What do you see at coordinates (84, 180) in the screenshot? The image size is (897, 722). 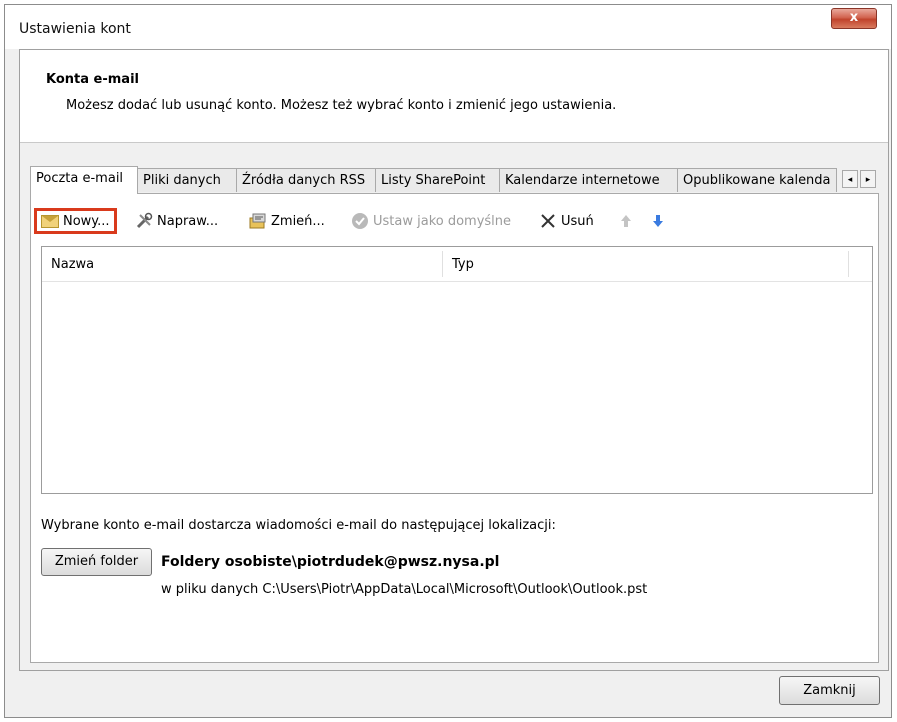 I see `tab-email: Poczta e-mail` at bounding box center [84, 180].